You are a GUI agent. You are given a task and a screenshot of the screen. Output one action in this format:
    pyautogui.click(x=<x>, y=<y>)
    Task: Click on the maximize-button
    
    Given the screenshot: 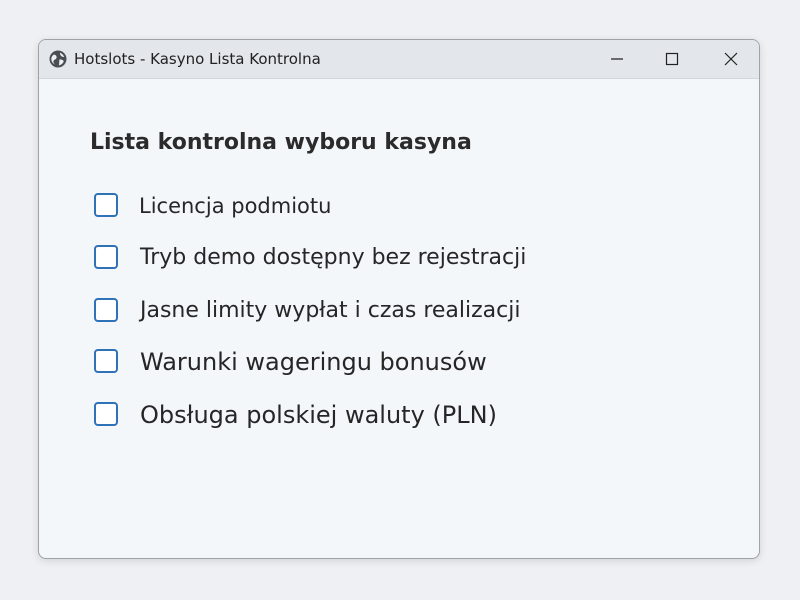 What is the action you would take?
    pyautogui.click(x=672, y=59)
    